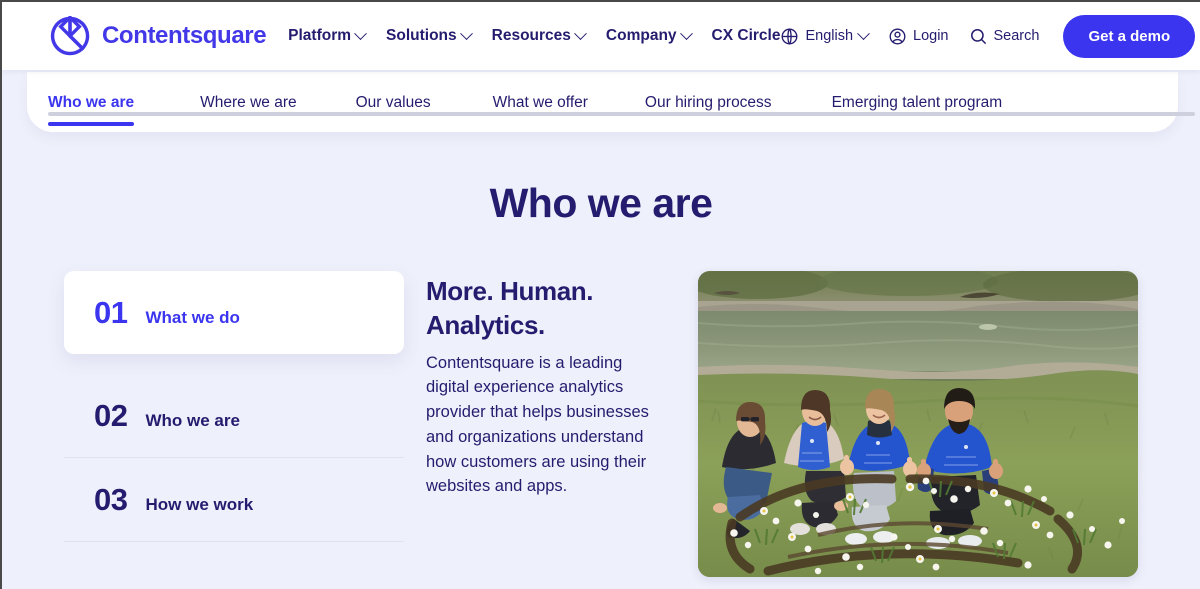 The height and width of the screenshot is (589, 1200). I want to click on tab-where-we-are: Where we are, so click(248, 110).